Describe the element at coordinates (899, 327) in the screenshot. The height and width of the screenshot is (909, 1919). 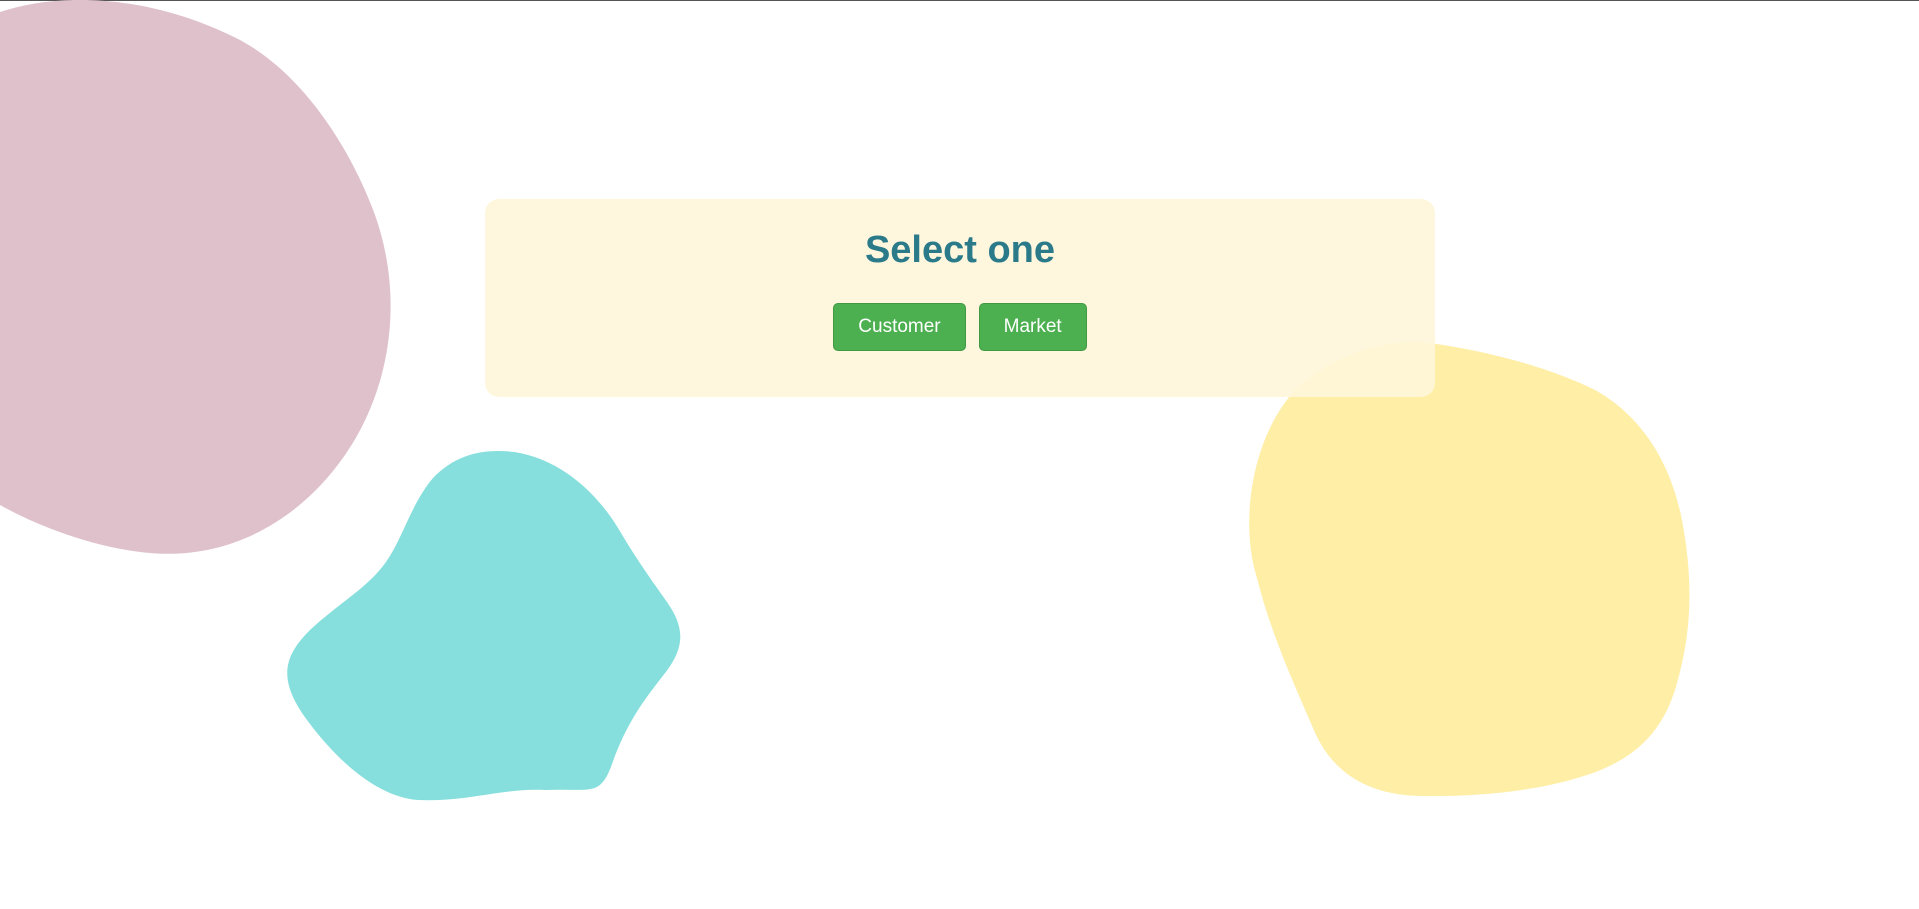
I see `customer-button: Customer` at that location.